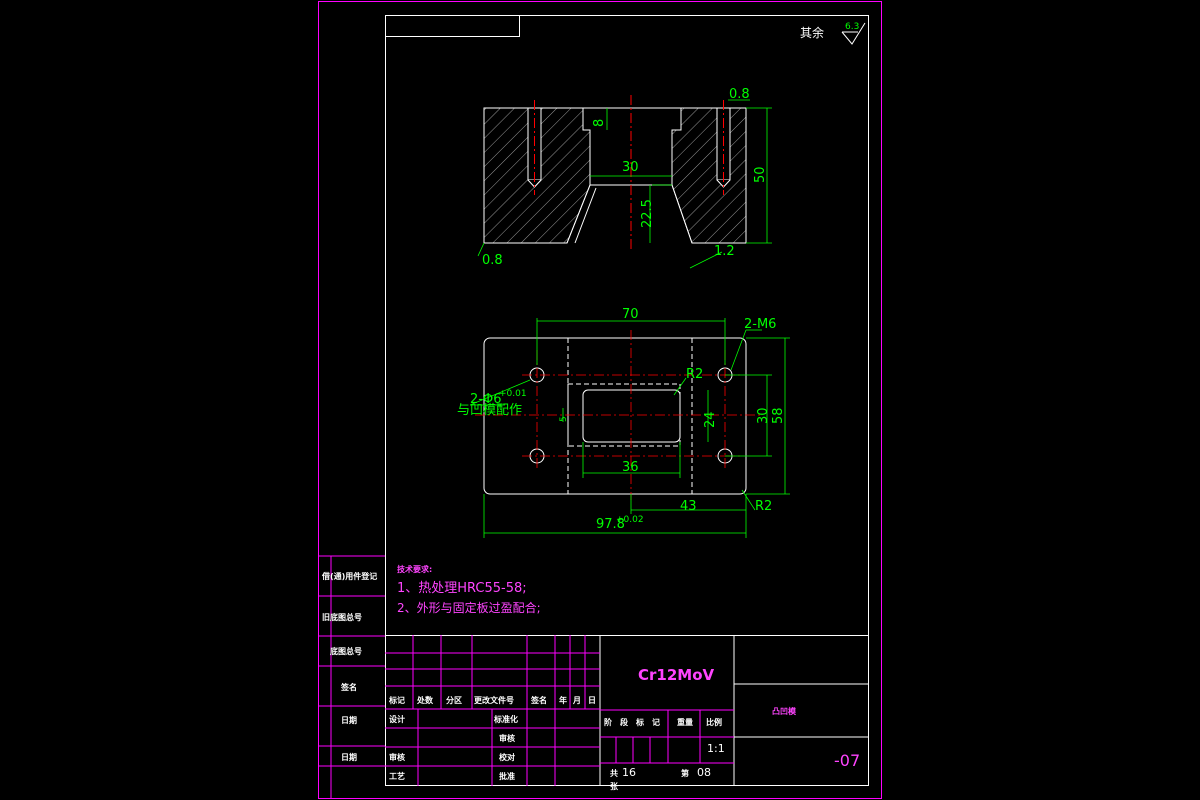  What do you see at coordinates (614, 773) in the screenshot?
I see `tb-total-label: 共` at bounding box center [614, 773].